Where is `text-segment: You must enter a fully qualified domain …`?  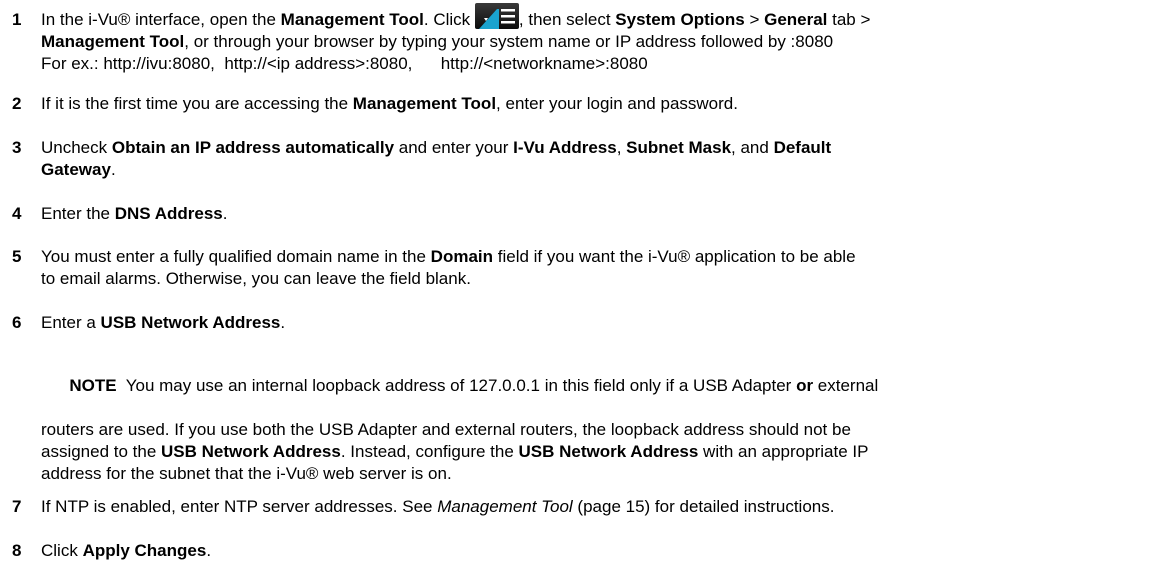 text-segment: You must enter a fully qualified domain … is located at coordinates (236, 256).